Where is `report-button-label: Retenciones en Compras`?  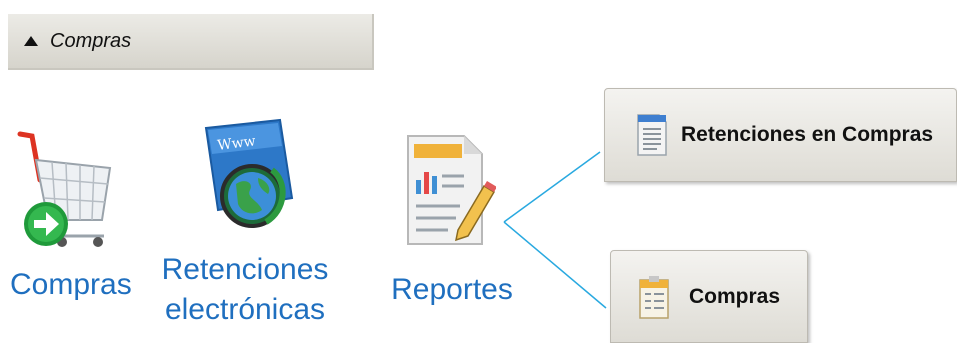 report-button-label: Retenciones en Compras is located at coordinates (807, 134).